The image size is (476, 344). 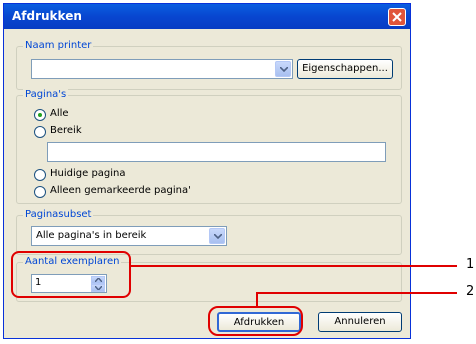 What do you see at coordinates (207, 16) in the screenshot?
I see `title-bar: Afdrukken` at bounding box center [207, 16].